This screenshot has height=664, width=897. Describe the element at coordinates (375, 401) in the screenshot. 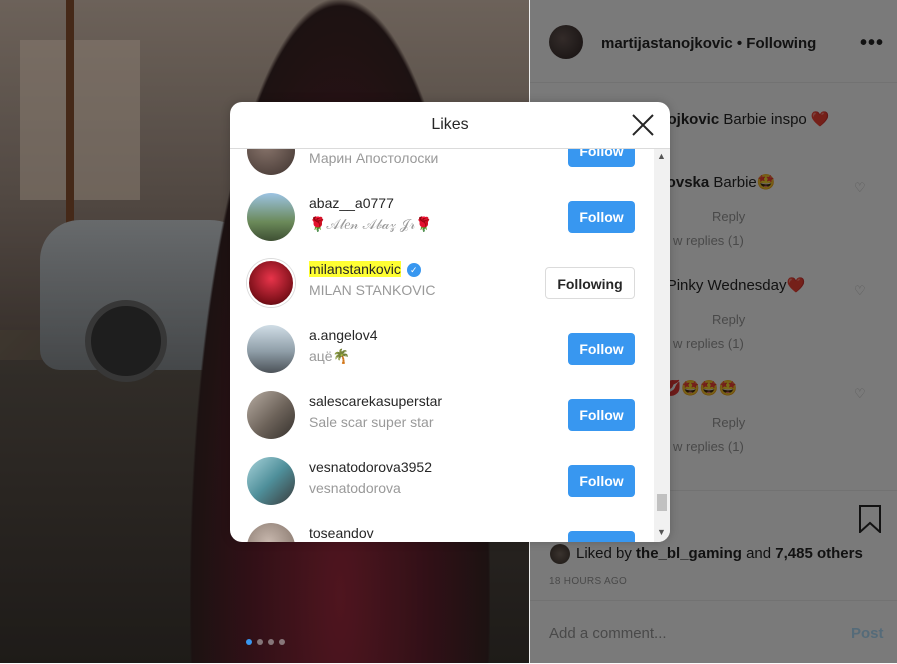

I see `username: salescarekasuperstar` at that location.